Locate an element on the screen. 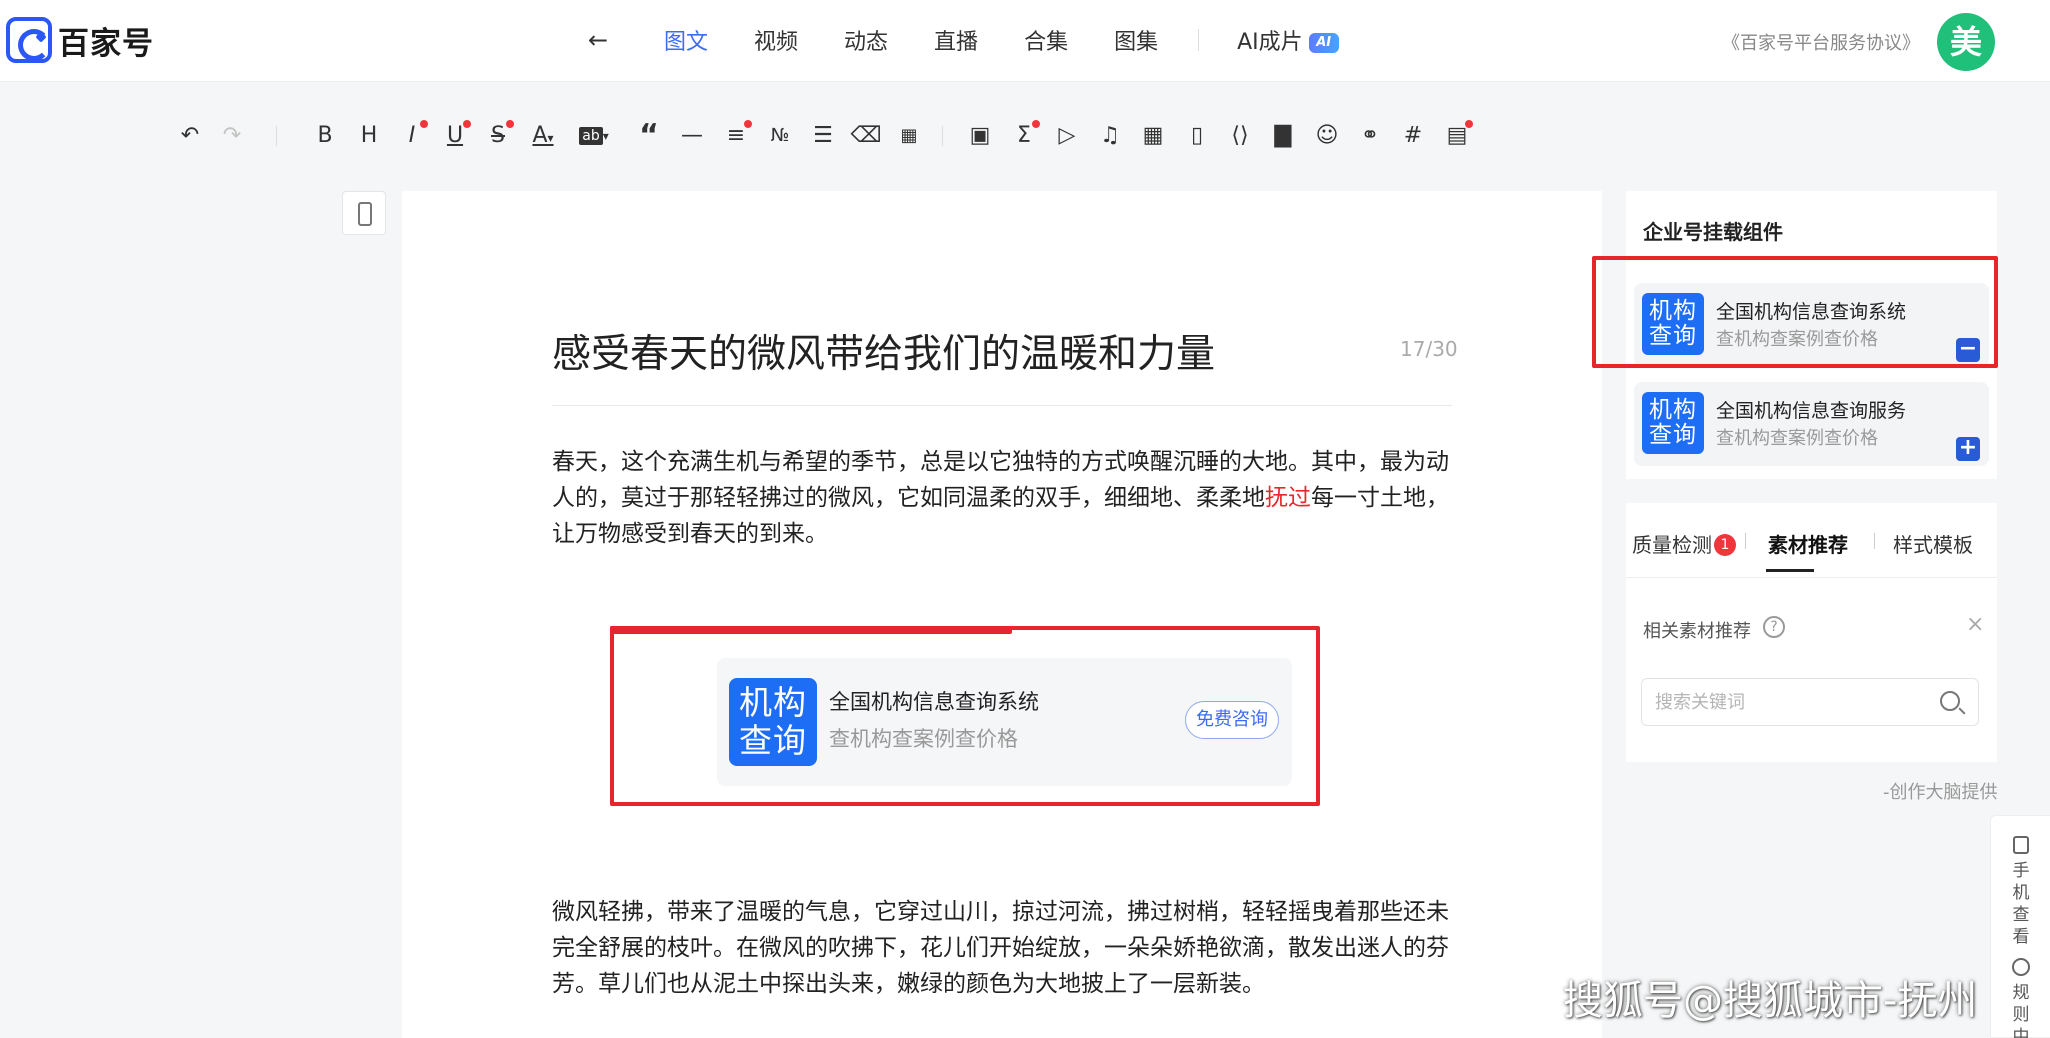 The height and width of the screenshot is (1038, 2050). music-icon: ♫ is located at coordinates (1110, 136).